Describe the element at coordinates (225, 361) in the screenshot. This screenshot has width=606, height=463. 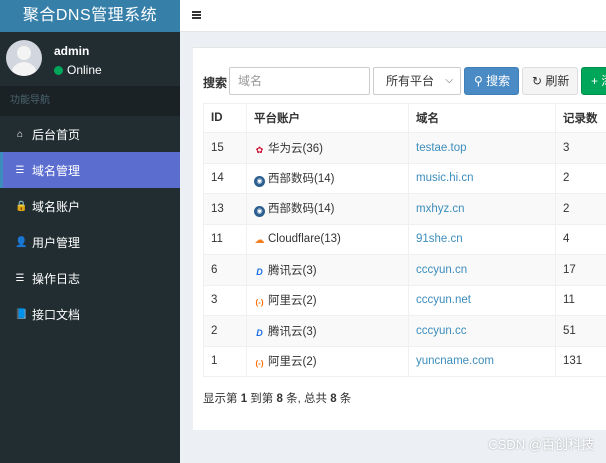
I see `cell-id: 1` at that location.